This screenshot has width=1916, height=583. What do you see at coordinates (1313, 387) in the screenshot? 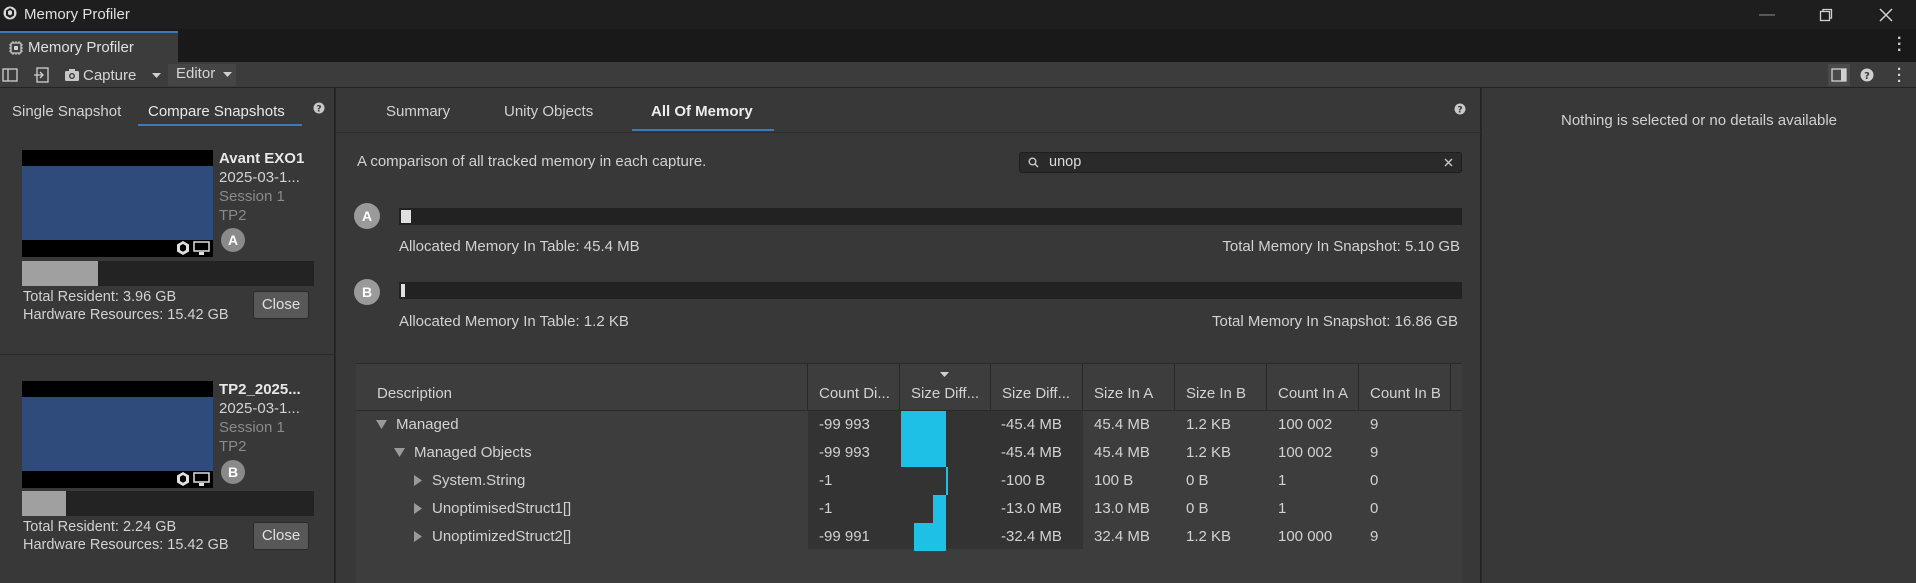
I see `column-count-in-a: Count In A` at bounding box center [1313, 387].